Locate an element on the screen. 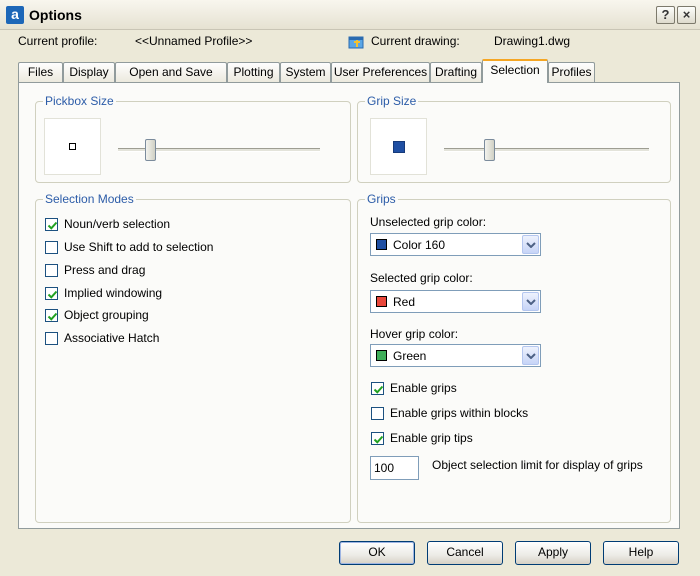 Image resolution: width=700 pixels, height=576 pixels. associative-hatch-label: Associative Hatch is located at coordinates (112, 338).